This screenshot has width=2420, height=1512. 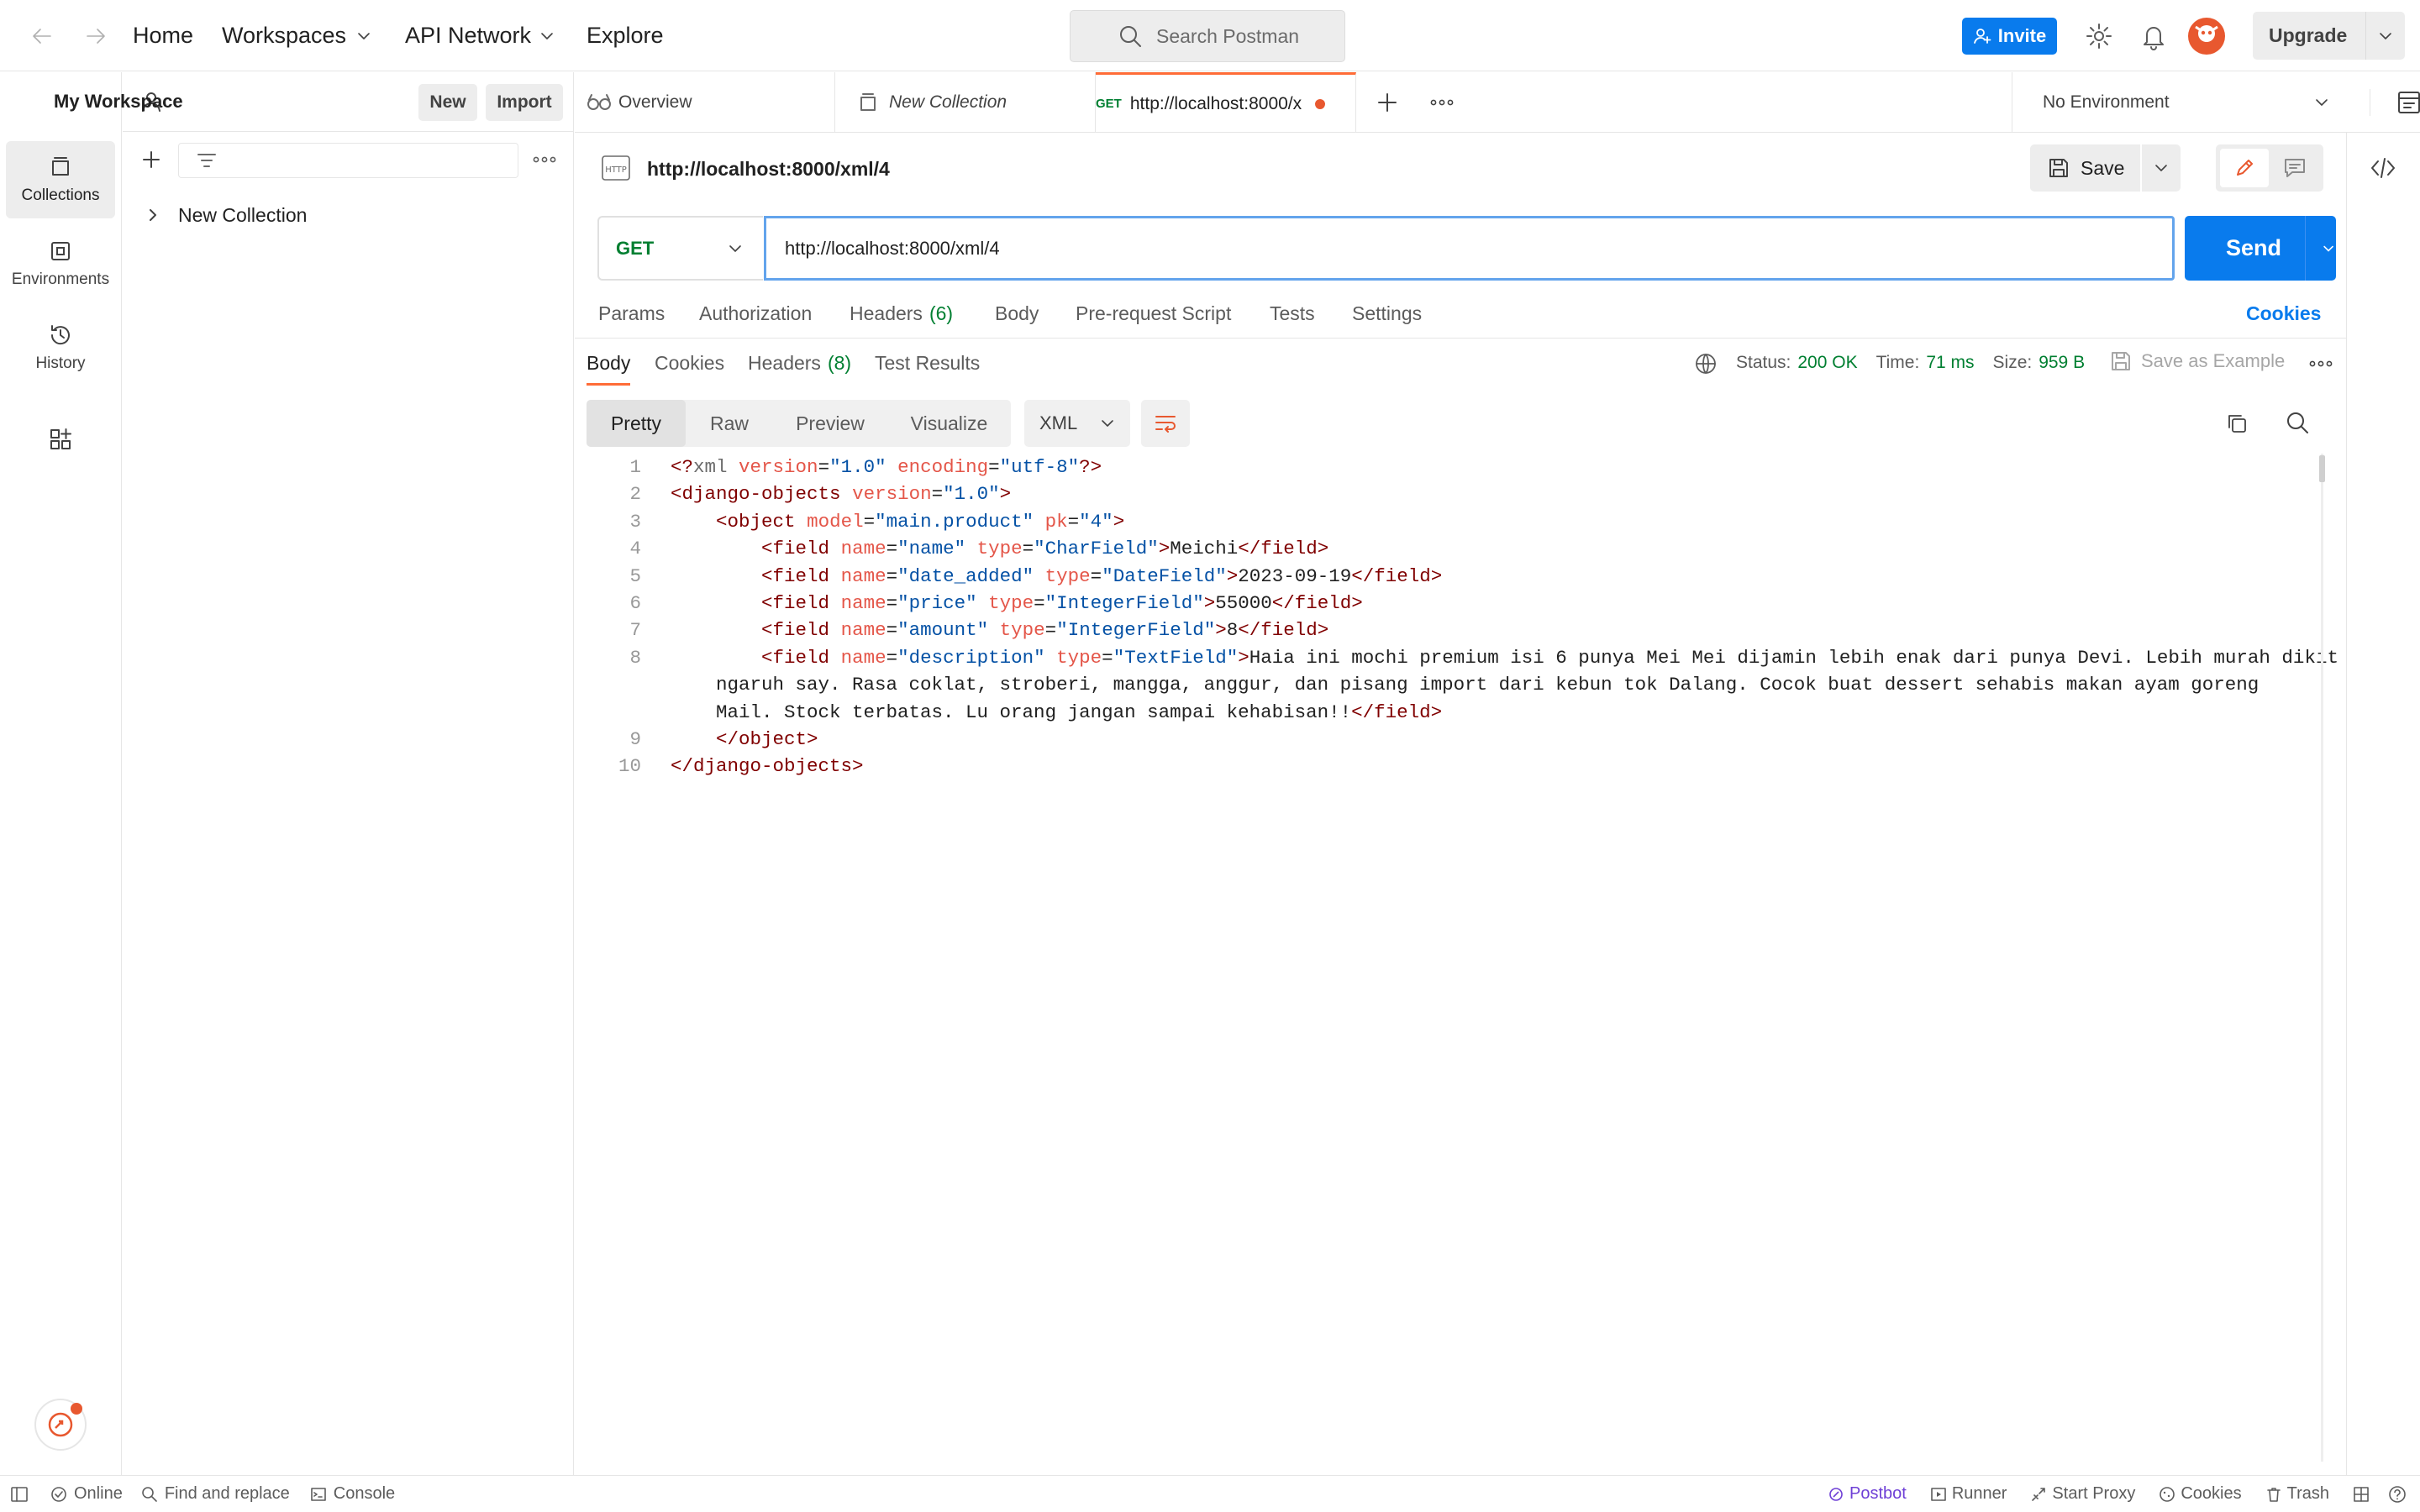 What do you see at coordinates (544, 160) in the screenshot?
I see `sidebar-more-icon` at bounding box center [544, 160].